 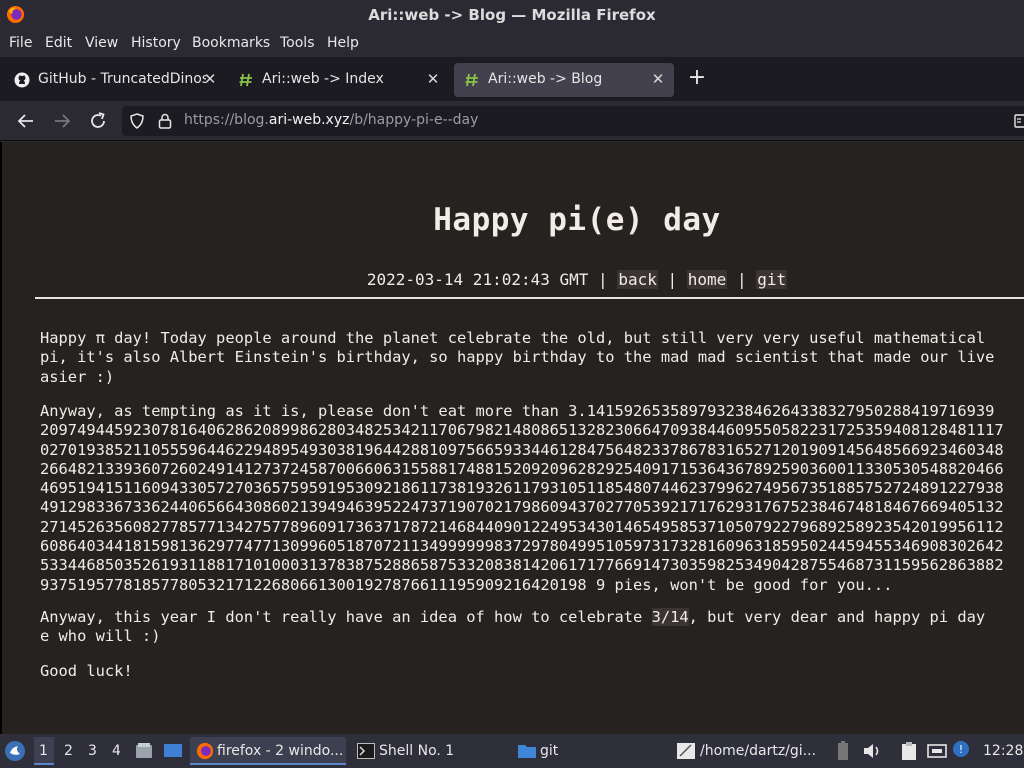 I want to click on divider, so click(x=529, y=298).